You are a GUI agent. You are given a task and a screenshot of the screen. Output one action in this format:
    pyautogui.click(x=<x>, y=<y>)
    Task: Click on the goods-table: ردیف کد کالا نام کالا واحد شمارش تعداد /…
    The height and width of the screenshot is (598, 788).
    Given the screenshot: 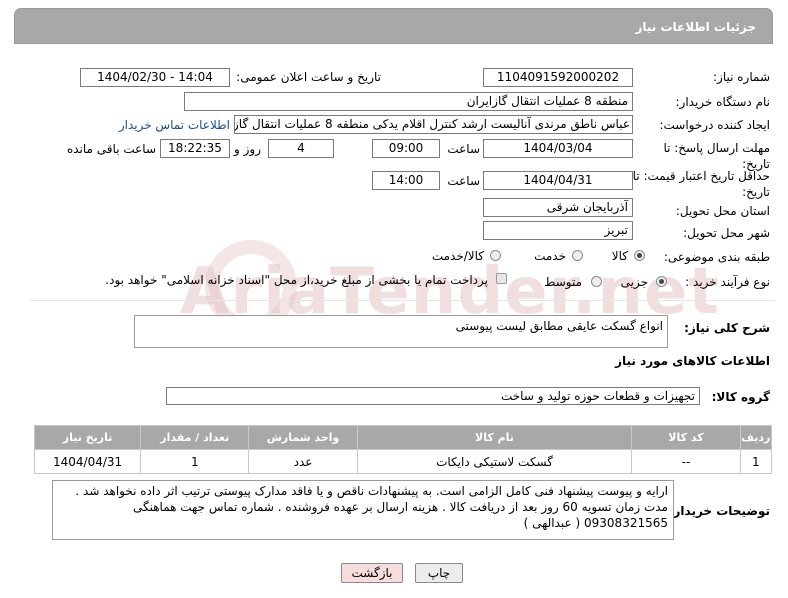 What is the action you would take?
    pyautogui.click(x=403, y=449)
    